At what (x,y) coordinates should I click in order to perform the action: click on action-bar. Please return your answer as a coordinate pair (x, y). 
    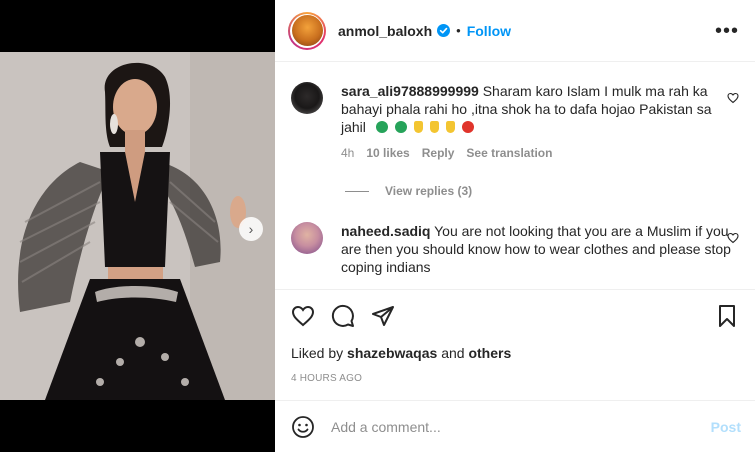
    Looking at the image, I should click on (515, 316).